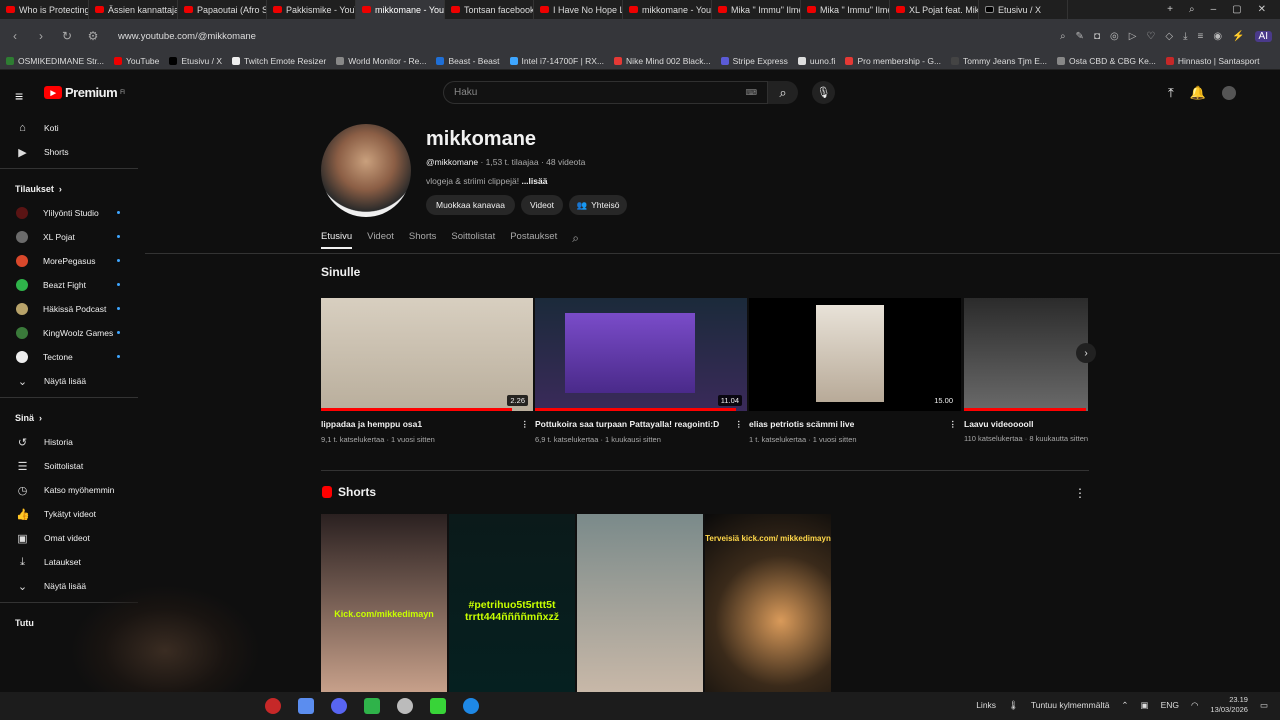 This screenshot has width=1280, height=720. I want to click on app-icon, so click(306, 706).